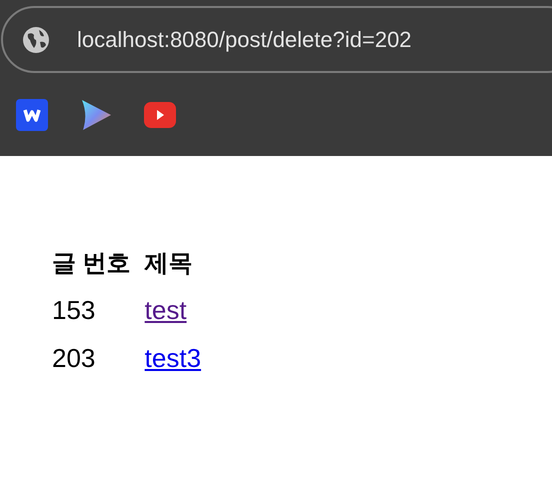 The image size is (552, 494). Describe the element at coordinates (74, 357) in the screenshot. I see `post-number: 203` at that location.